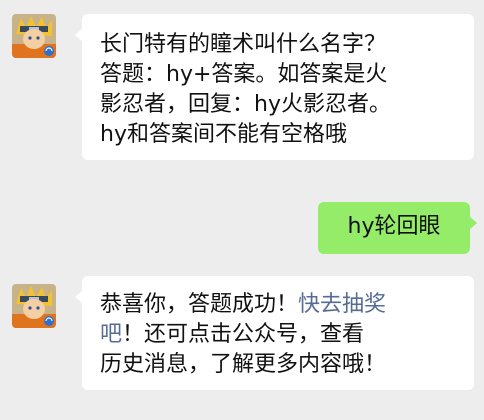 The width and height of the screenshot is (484, 420). What do you see at coordinates (243, 334) in the screenshot?
I see `message-text: ！还可点击公众号，查看` at bounding box center [243, 334].